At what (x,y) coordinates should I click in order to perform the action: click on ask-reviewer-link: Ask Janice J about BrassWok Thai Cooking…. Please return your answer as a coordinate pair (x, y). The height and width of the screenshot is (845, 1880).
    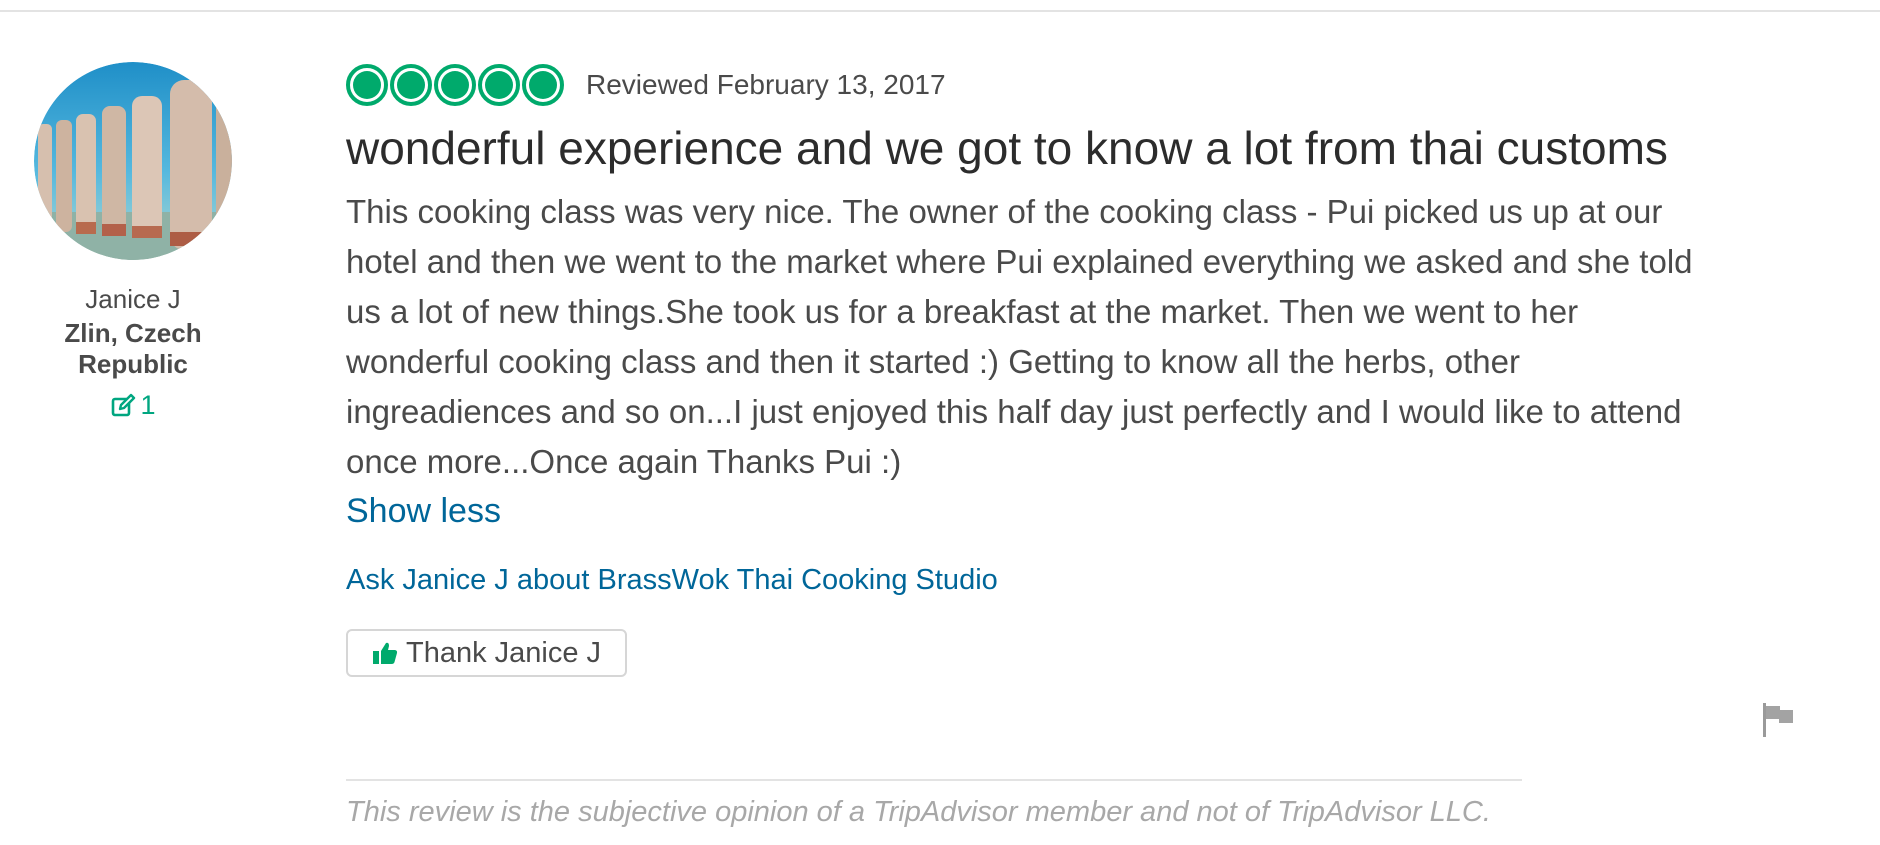
    Looking at the image, I should click on (1026, 580).